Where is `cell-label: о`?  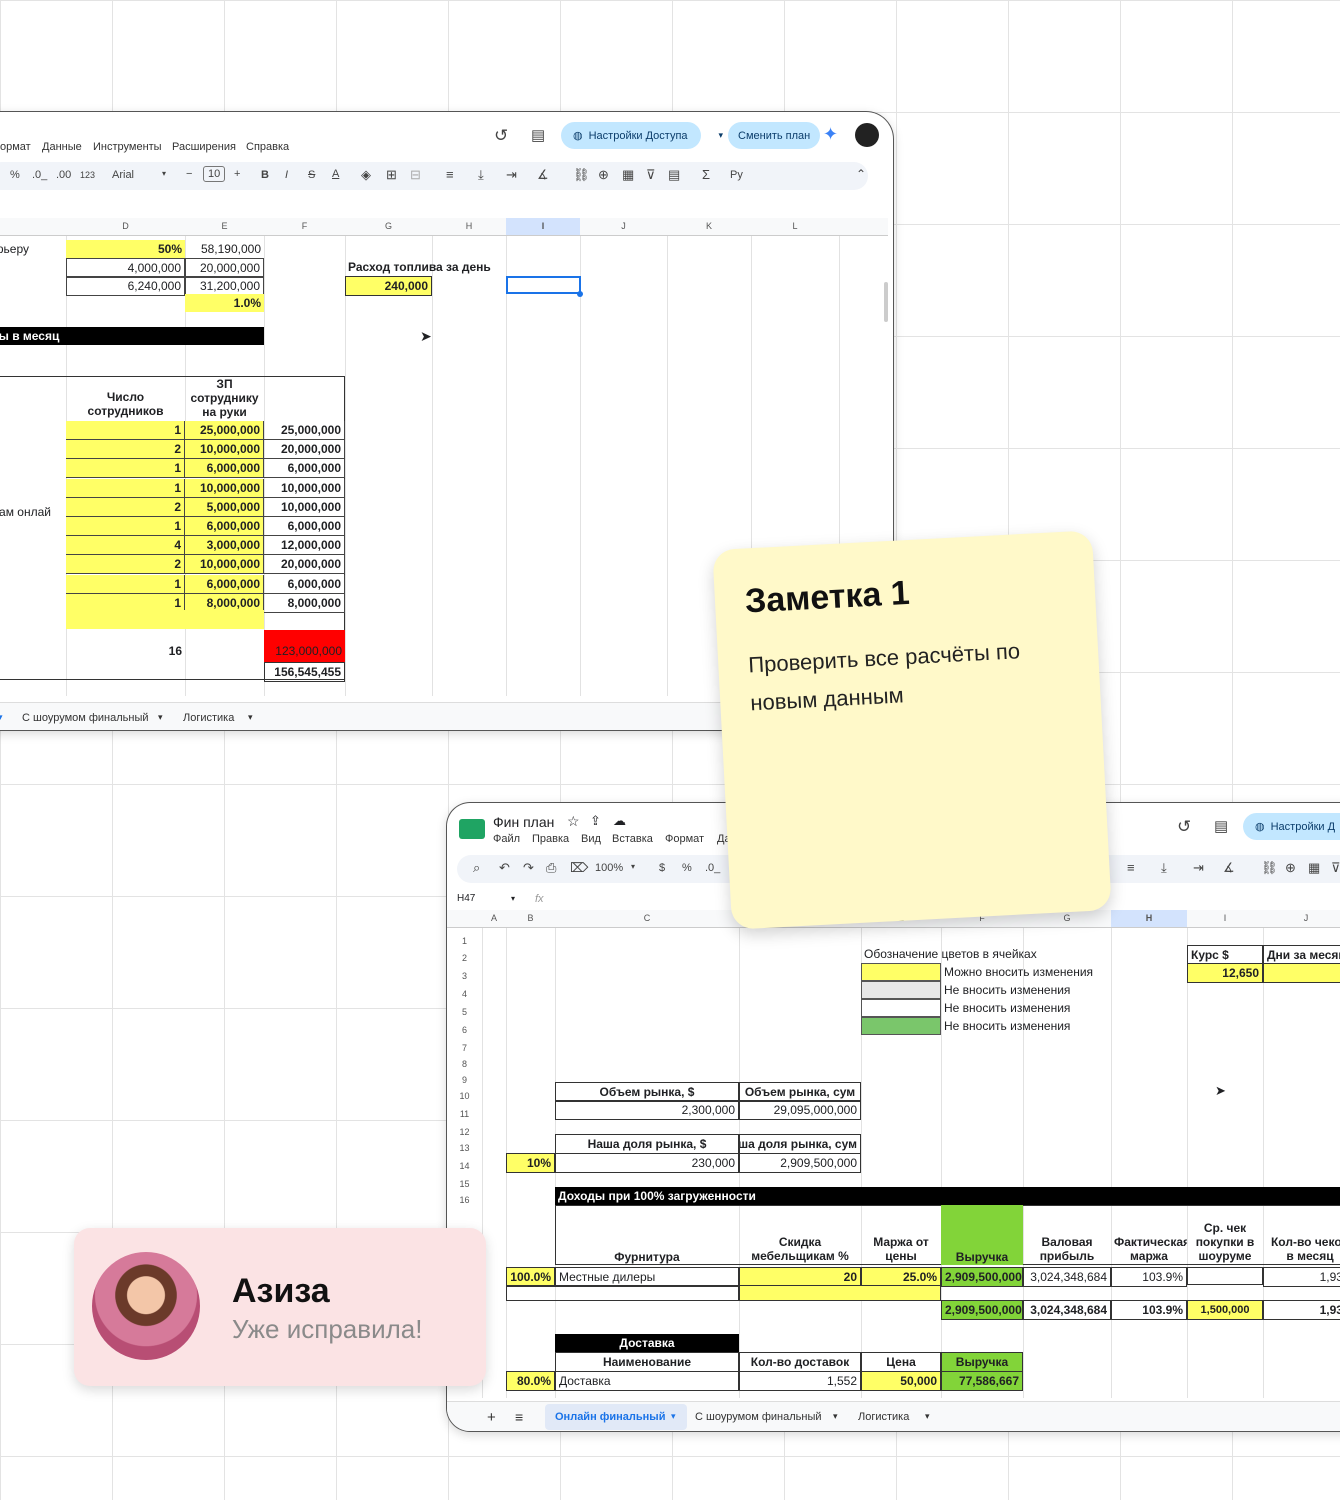
cell-label: о is located at coordinates (33, 285).